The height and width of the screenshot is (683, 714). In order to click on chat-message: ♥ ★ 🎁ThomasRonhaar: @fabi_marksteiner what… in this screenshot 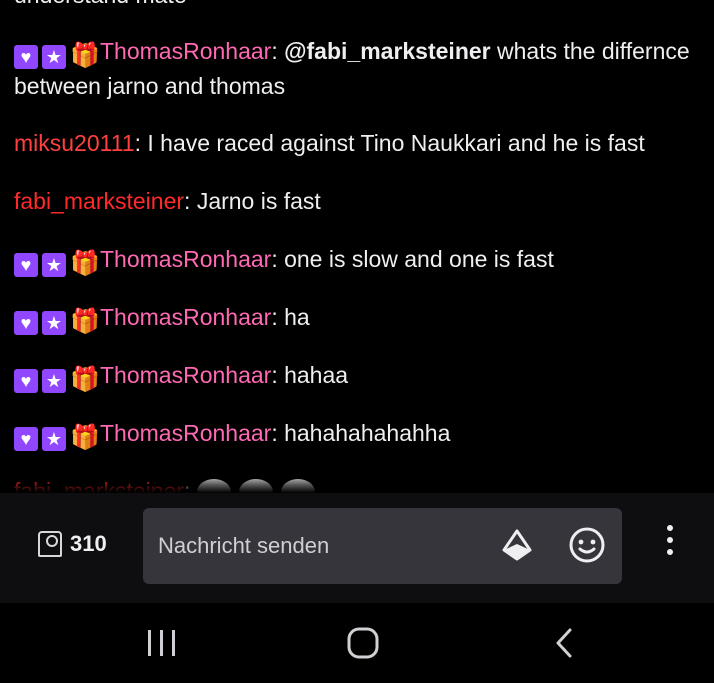, I will do `click(359, 68)`.